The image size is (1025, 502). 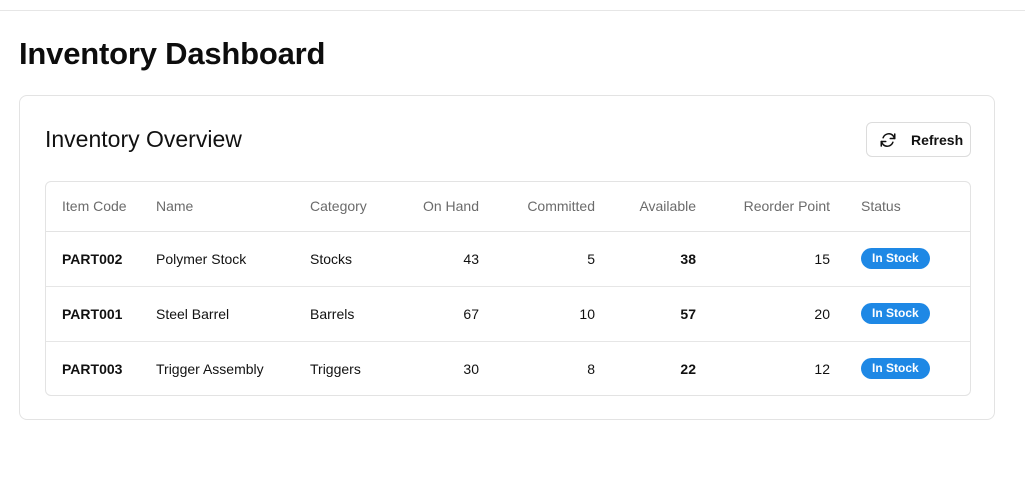 I want to click on cell-category: Stocks, so click(x=352, y=259).